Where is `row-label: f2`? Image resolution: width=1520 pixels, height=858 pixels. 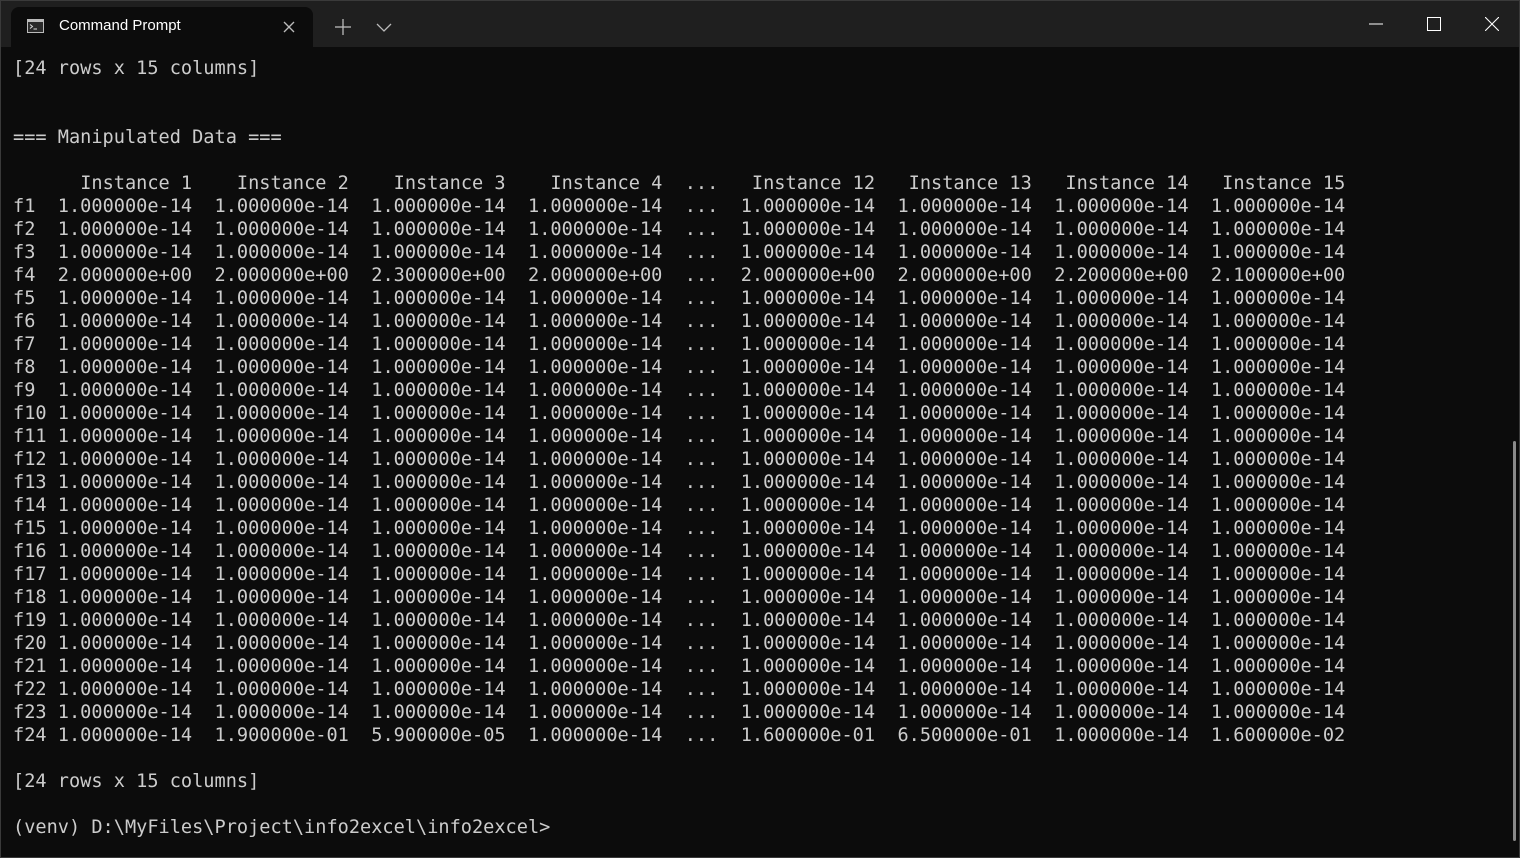
row-label: f2 is located at coordinates (24, 229).